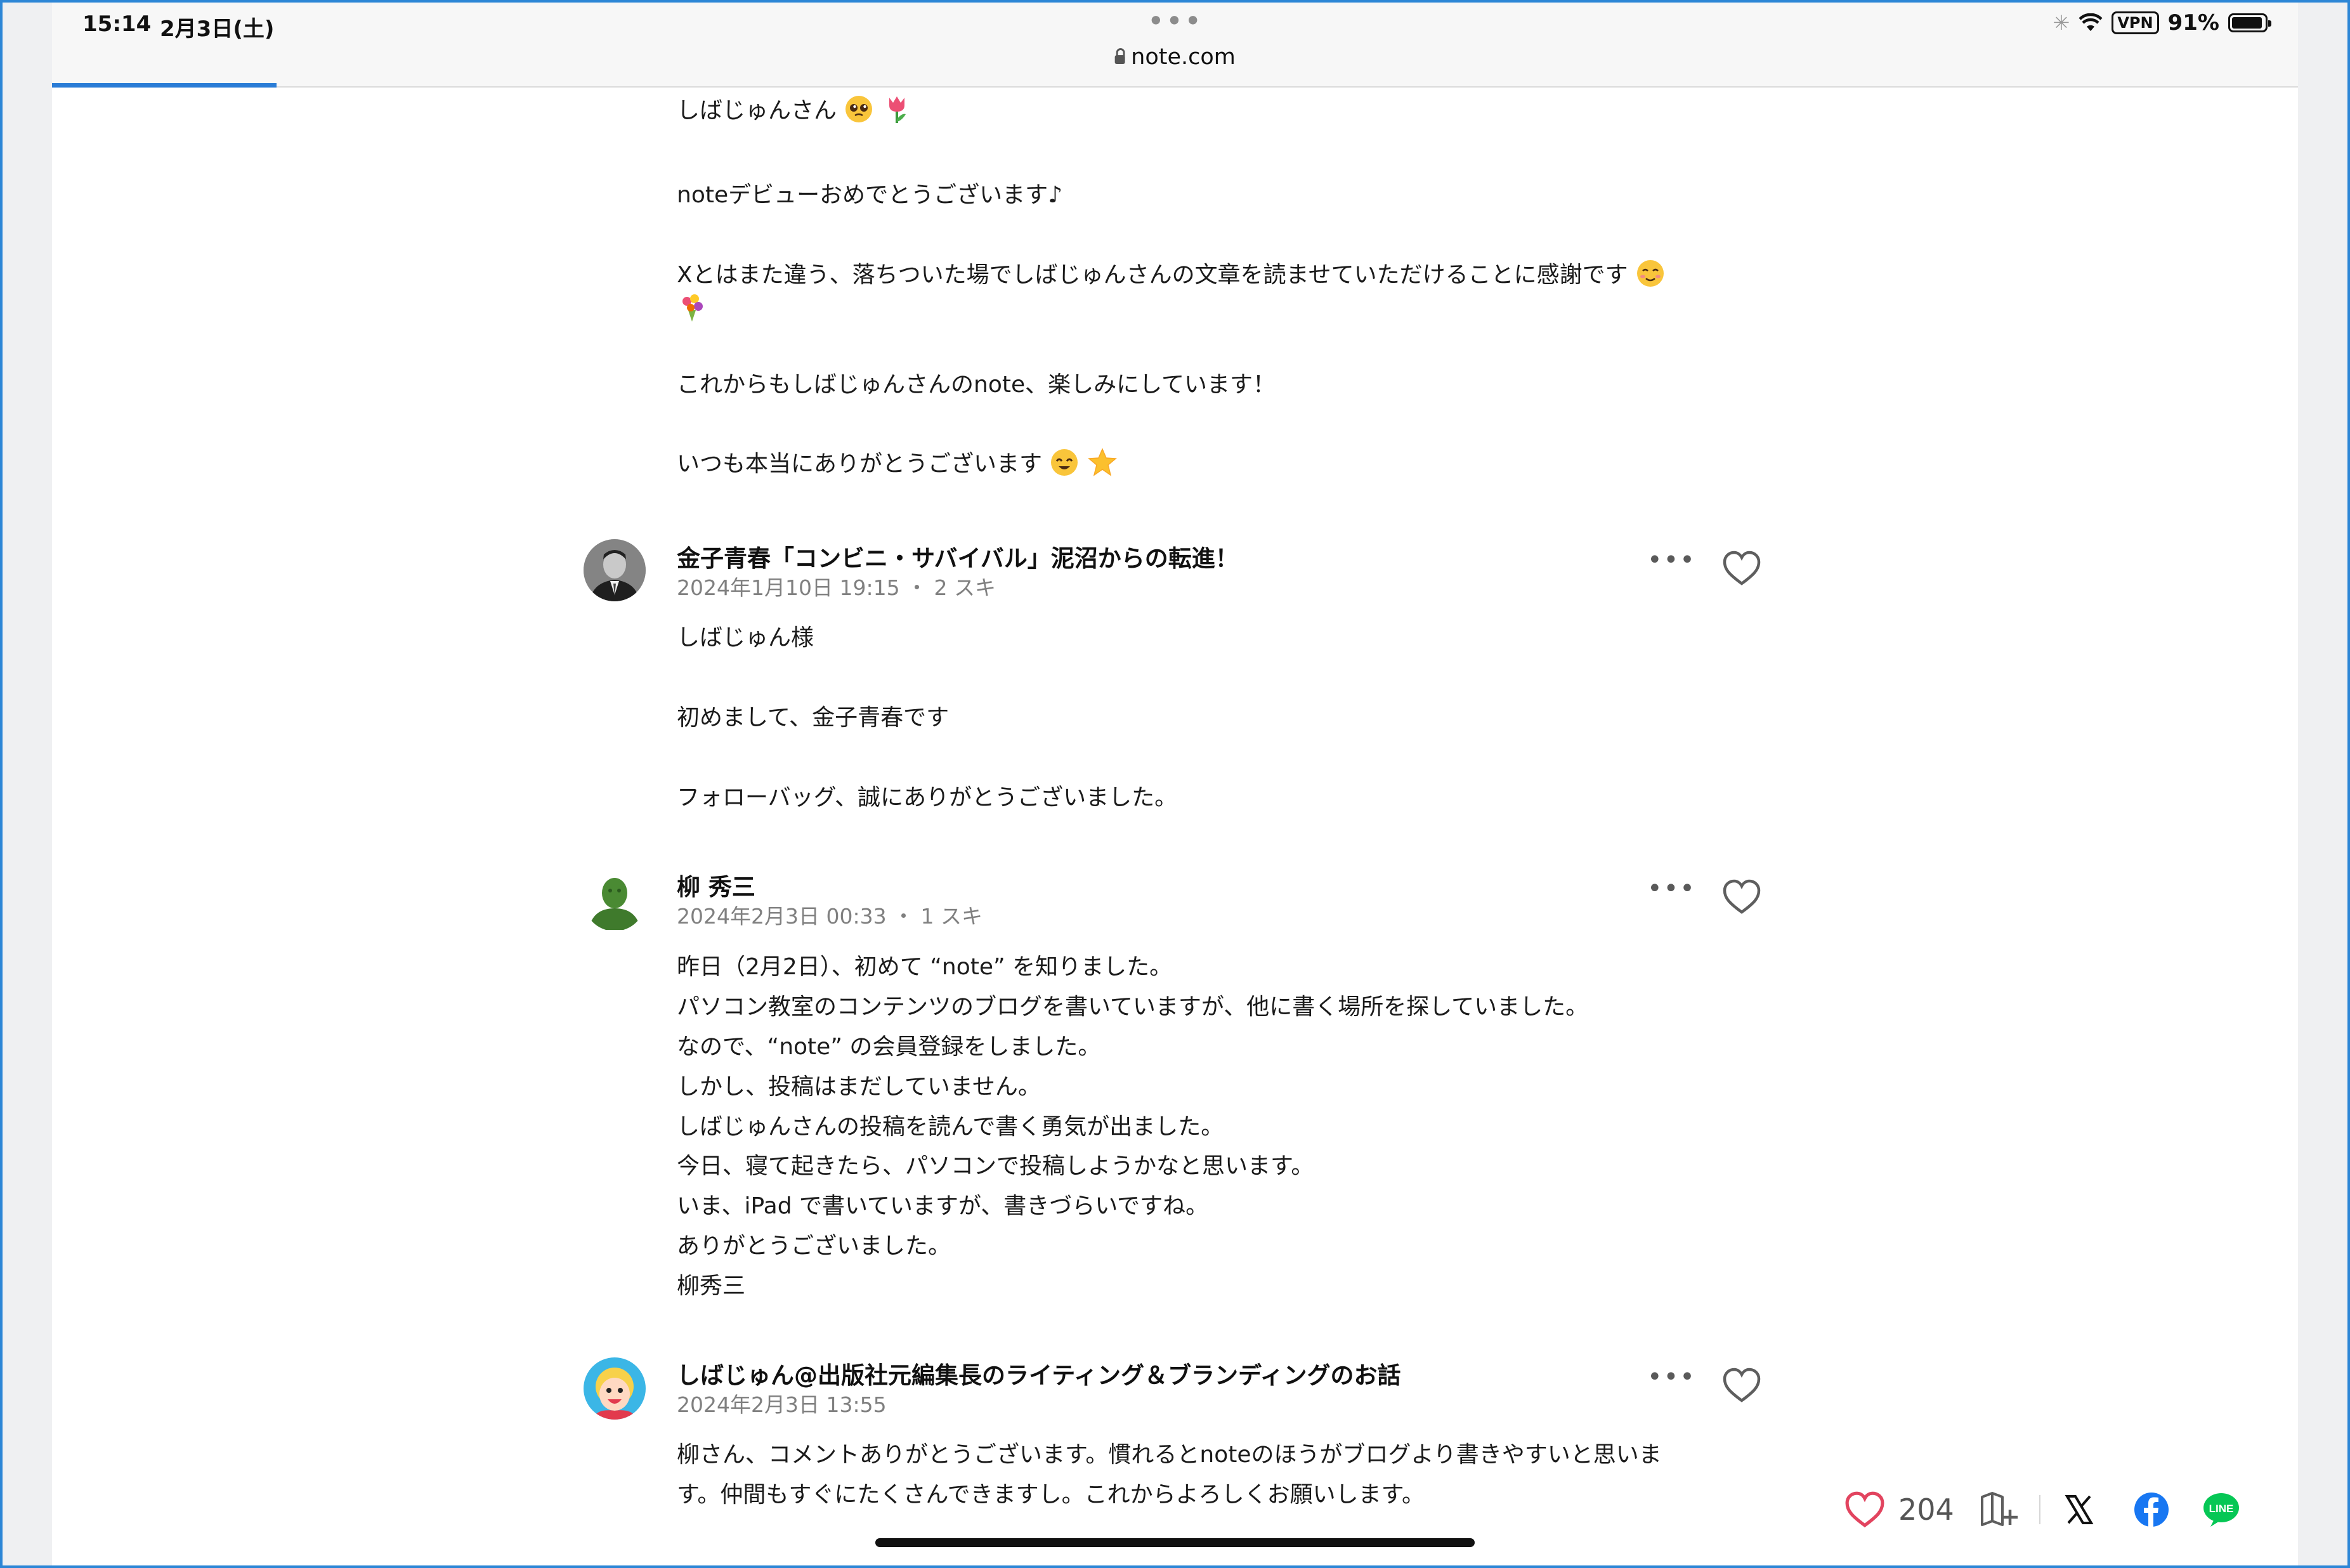 Image resolution: width=2350 pixels, height=1568 pixels. What do you see at coordinates (117, 24) in the screenshot?
I see `status-time: 15:14` at bounding box center [117, 24].